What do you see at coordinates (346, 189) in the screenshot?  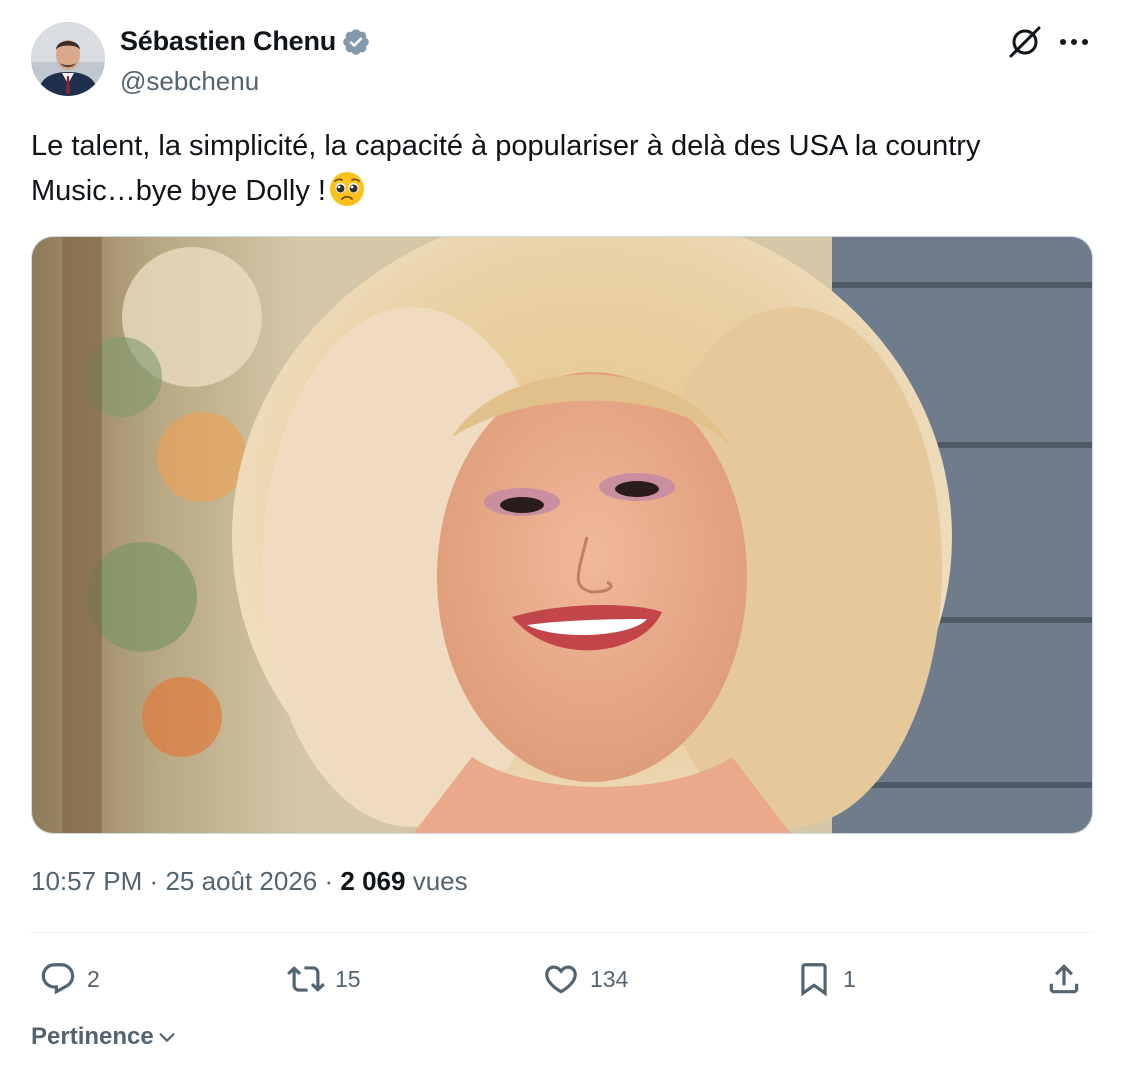 I see `pleading-face-emoji-icon` at bounding box center [346, 189].